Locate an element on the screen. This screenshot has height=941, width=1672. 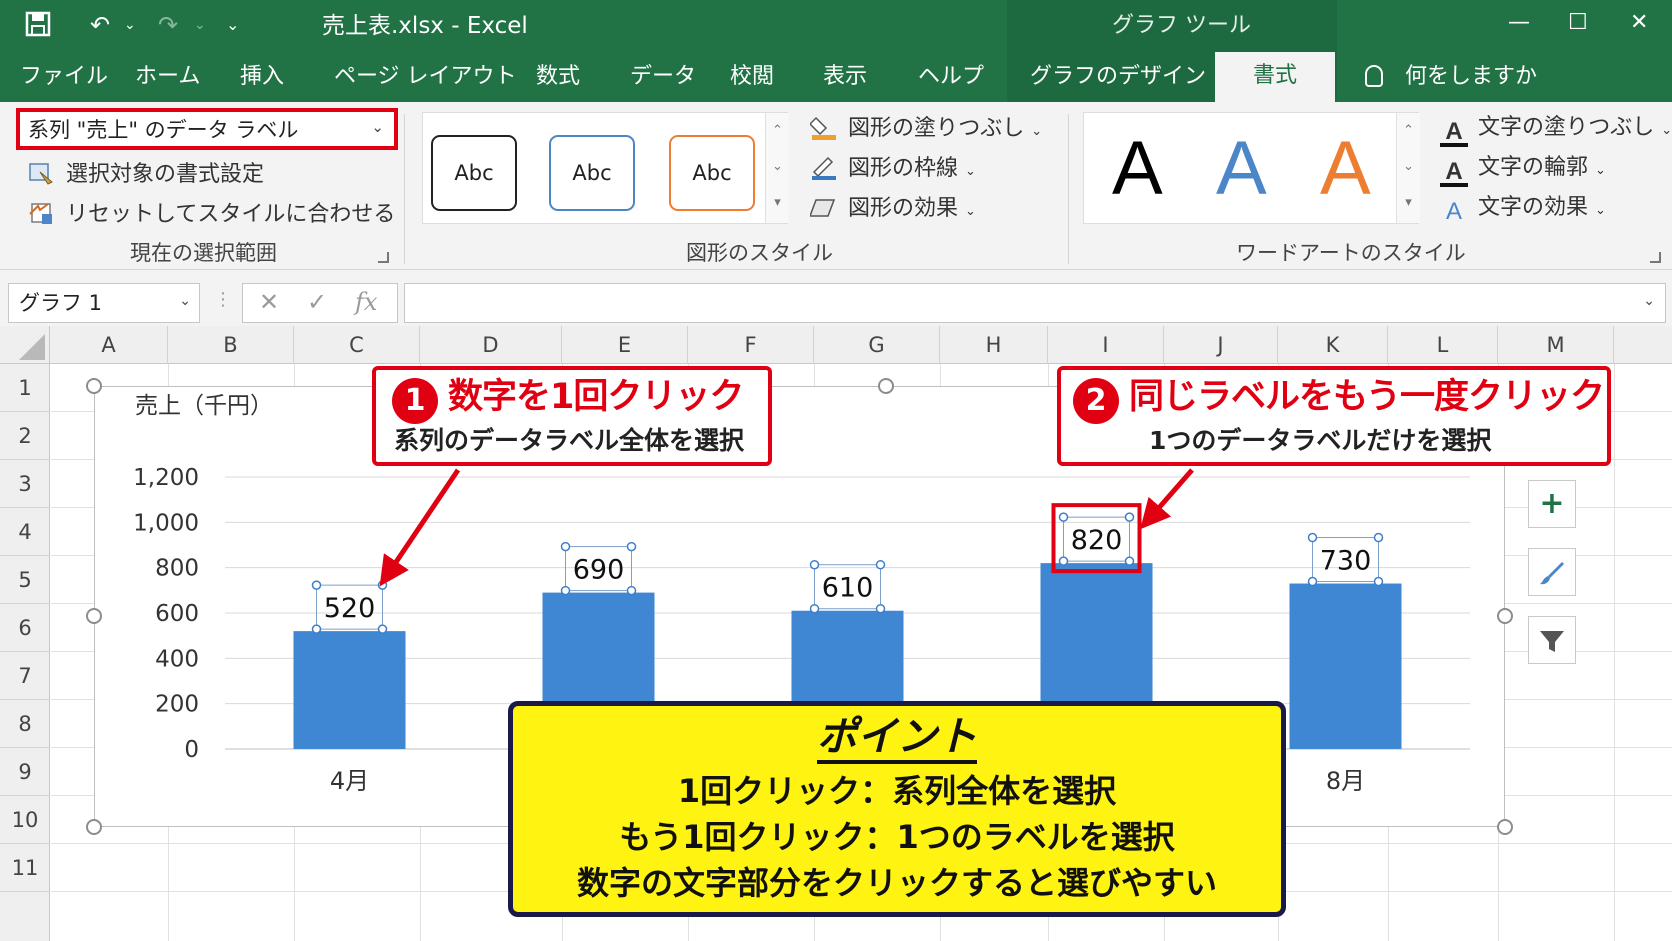
shape-style-gallery: Abc Abc Abc ⌃ ⌄ ▾ is located at coordinates (605, 168).